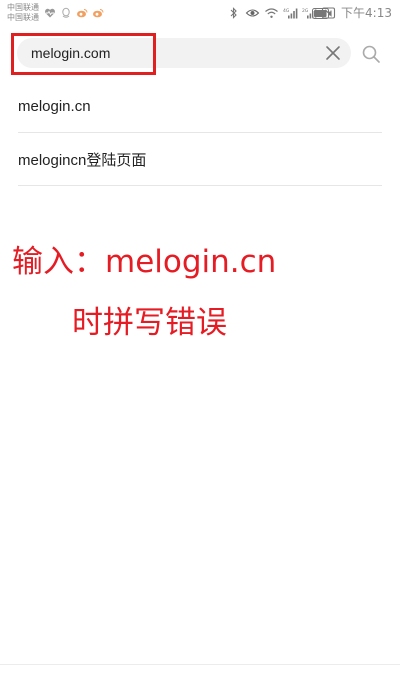 The width and height of the screenshot is (400, 673). What do you see at coordinates (366, 13) in the screenshot?
I see `status-time: 下午4:13` at bounding box center [366, 13].